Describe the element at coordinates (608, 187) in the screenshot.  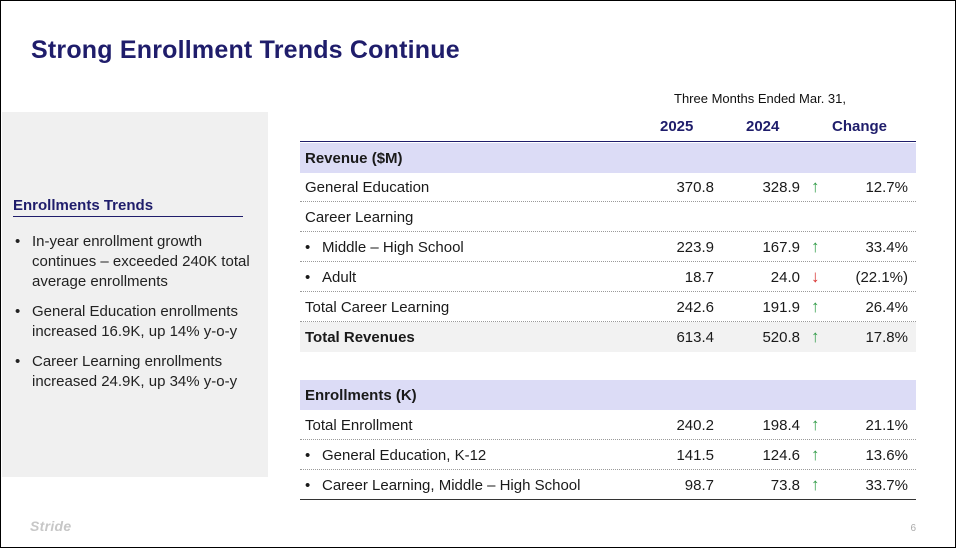
I see `table-row: General Education 370.8 328.9 ↑ 12.7%` at that location.